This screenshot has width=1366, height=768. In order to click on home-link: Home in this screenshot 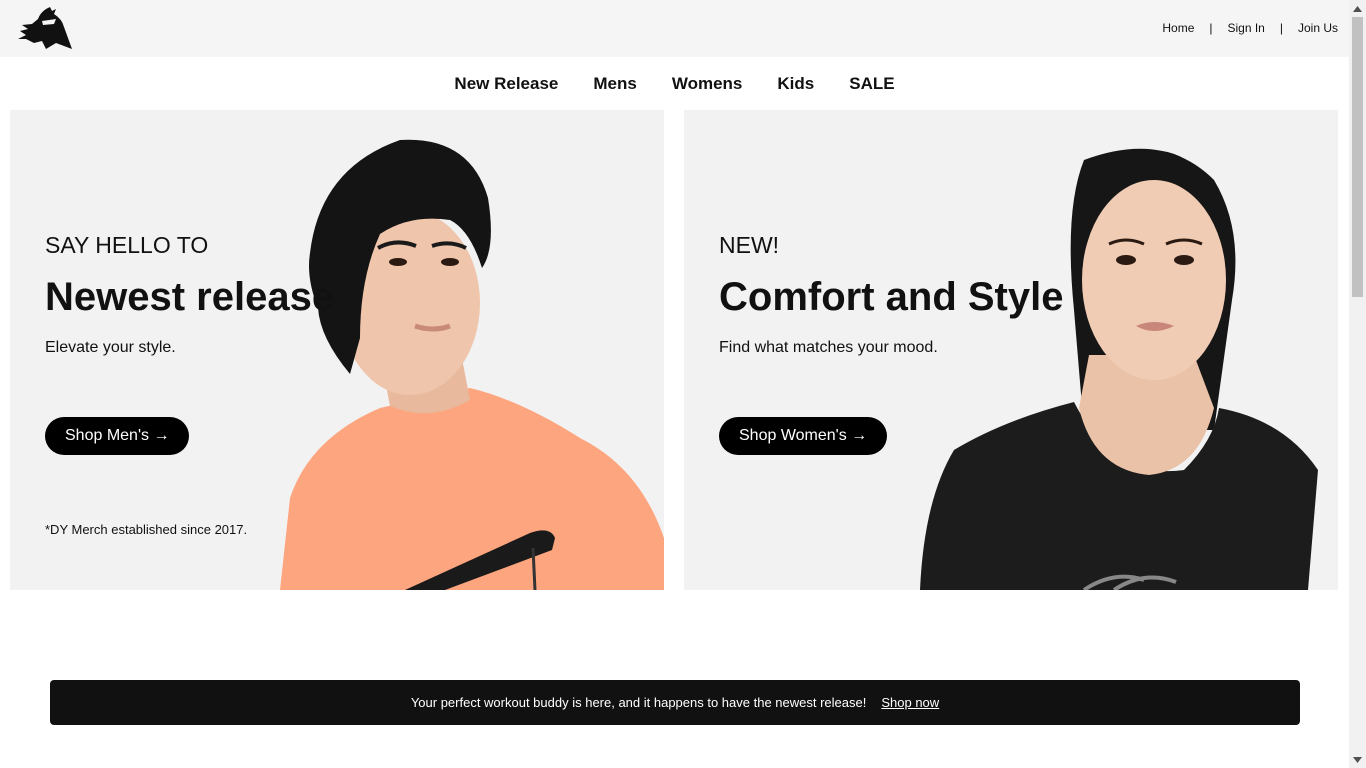, I will do `click(1178, 28)`.